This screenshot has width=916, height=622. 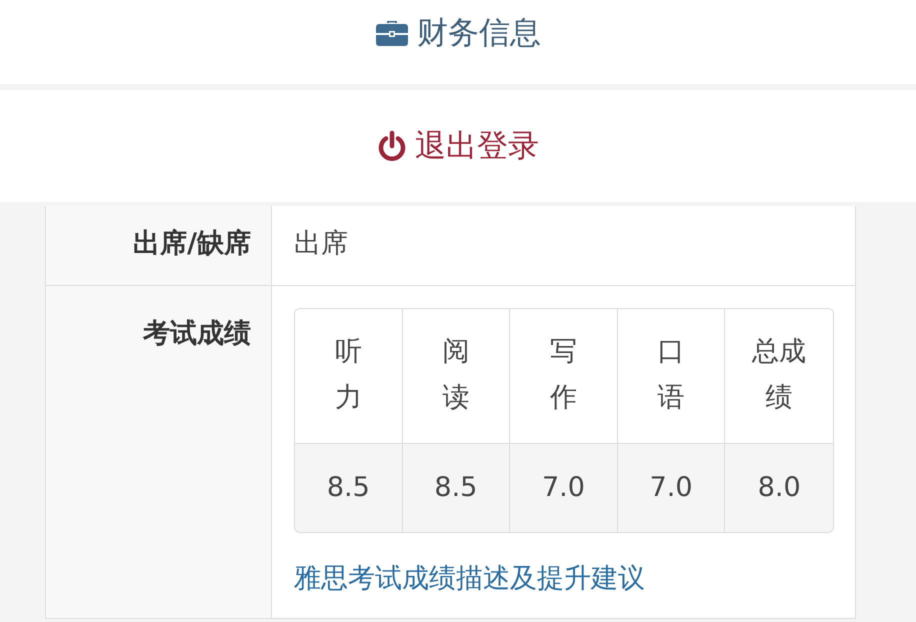 I want to click on menu-link: 财务信息, so click(x=458, y=42).